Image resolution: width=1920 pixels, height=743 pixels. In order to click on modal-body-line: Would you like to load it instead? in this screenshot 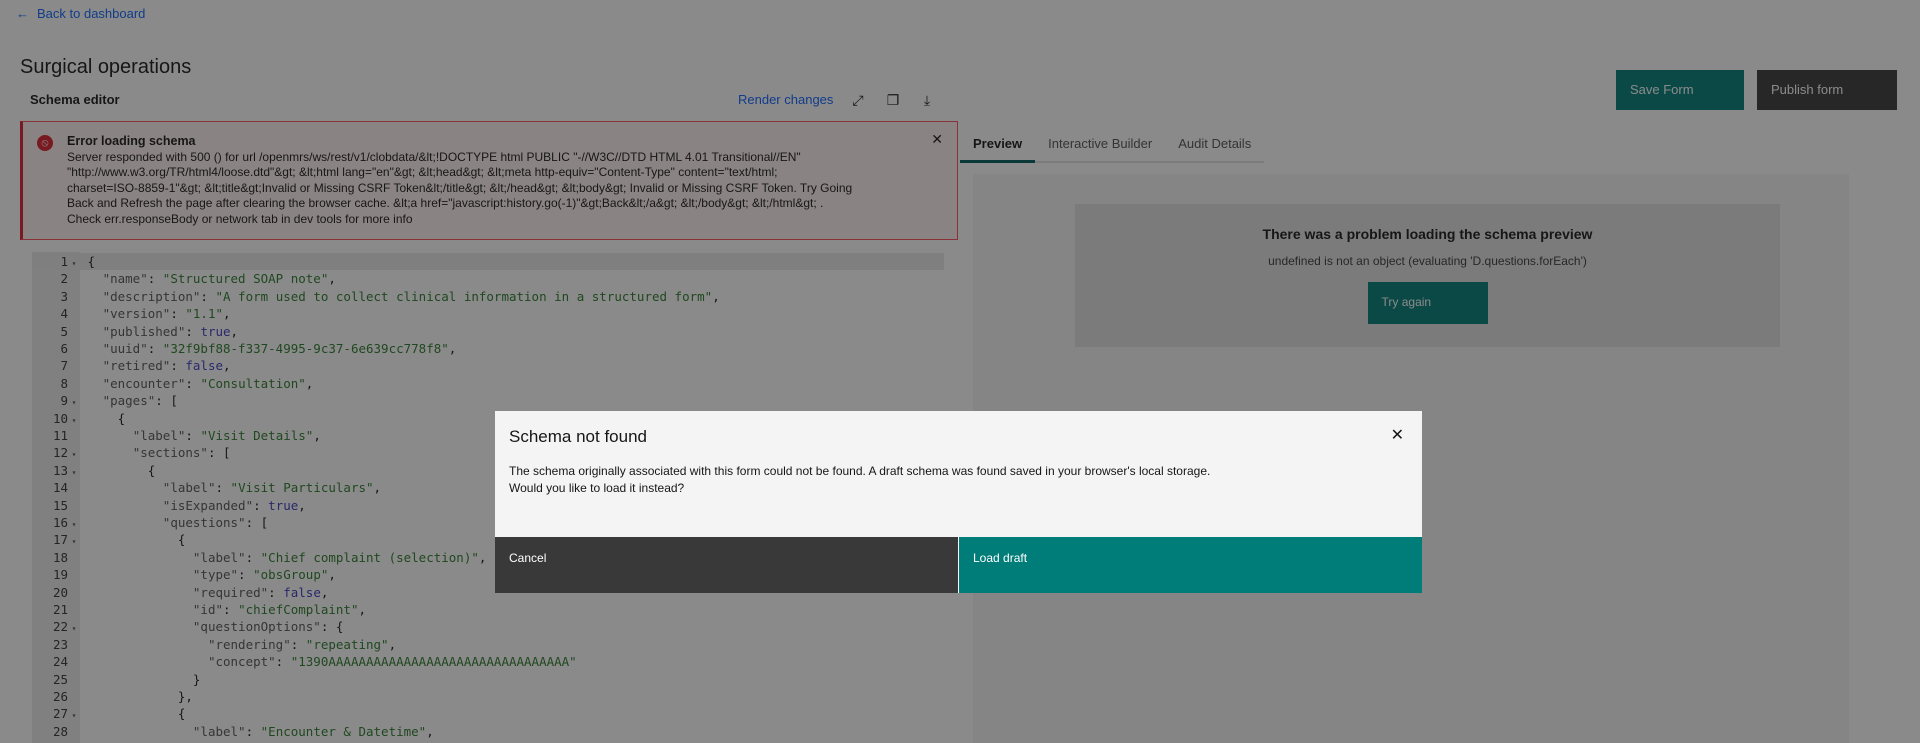, I will do `click(597, 488)`.